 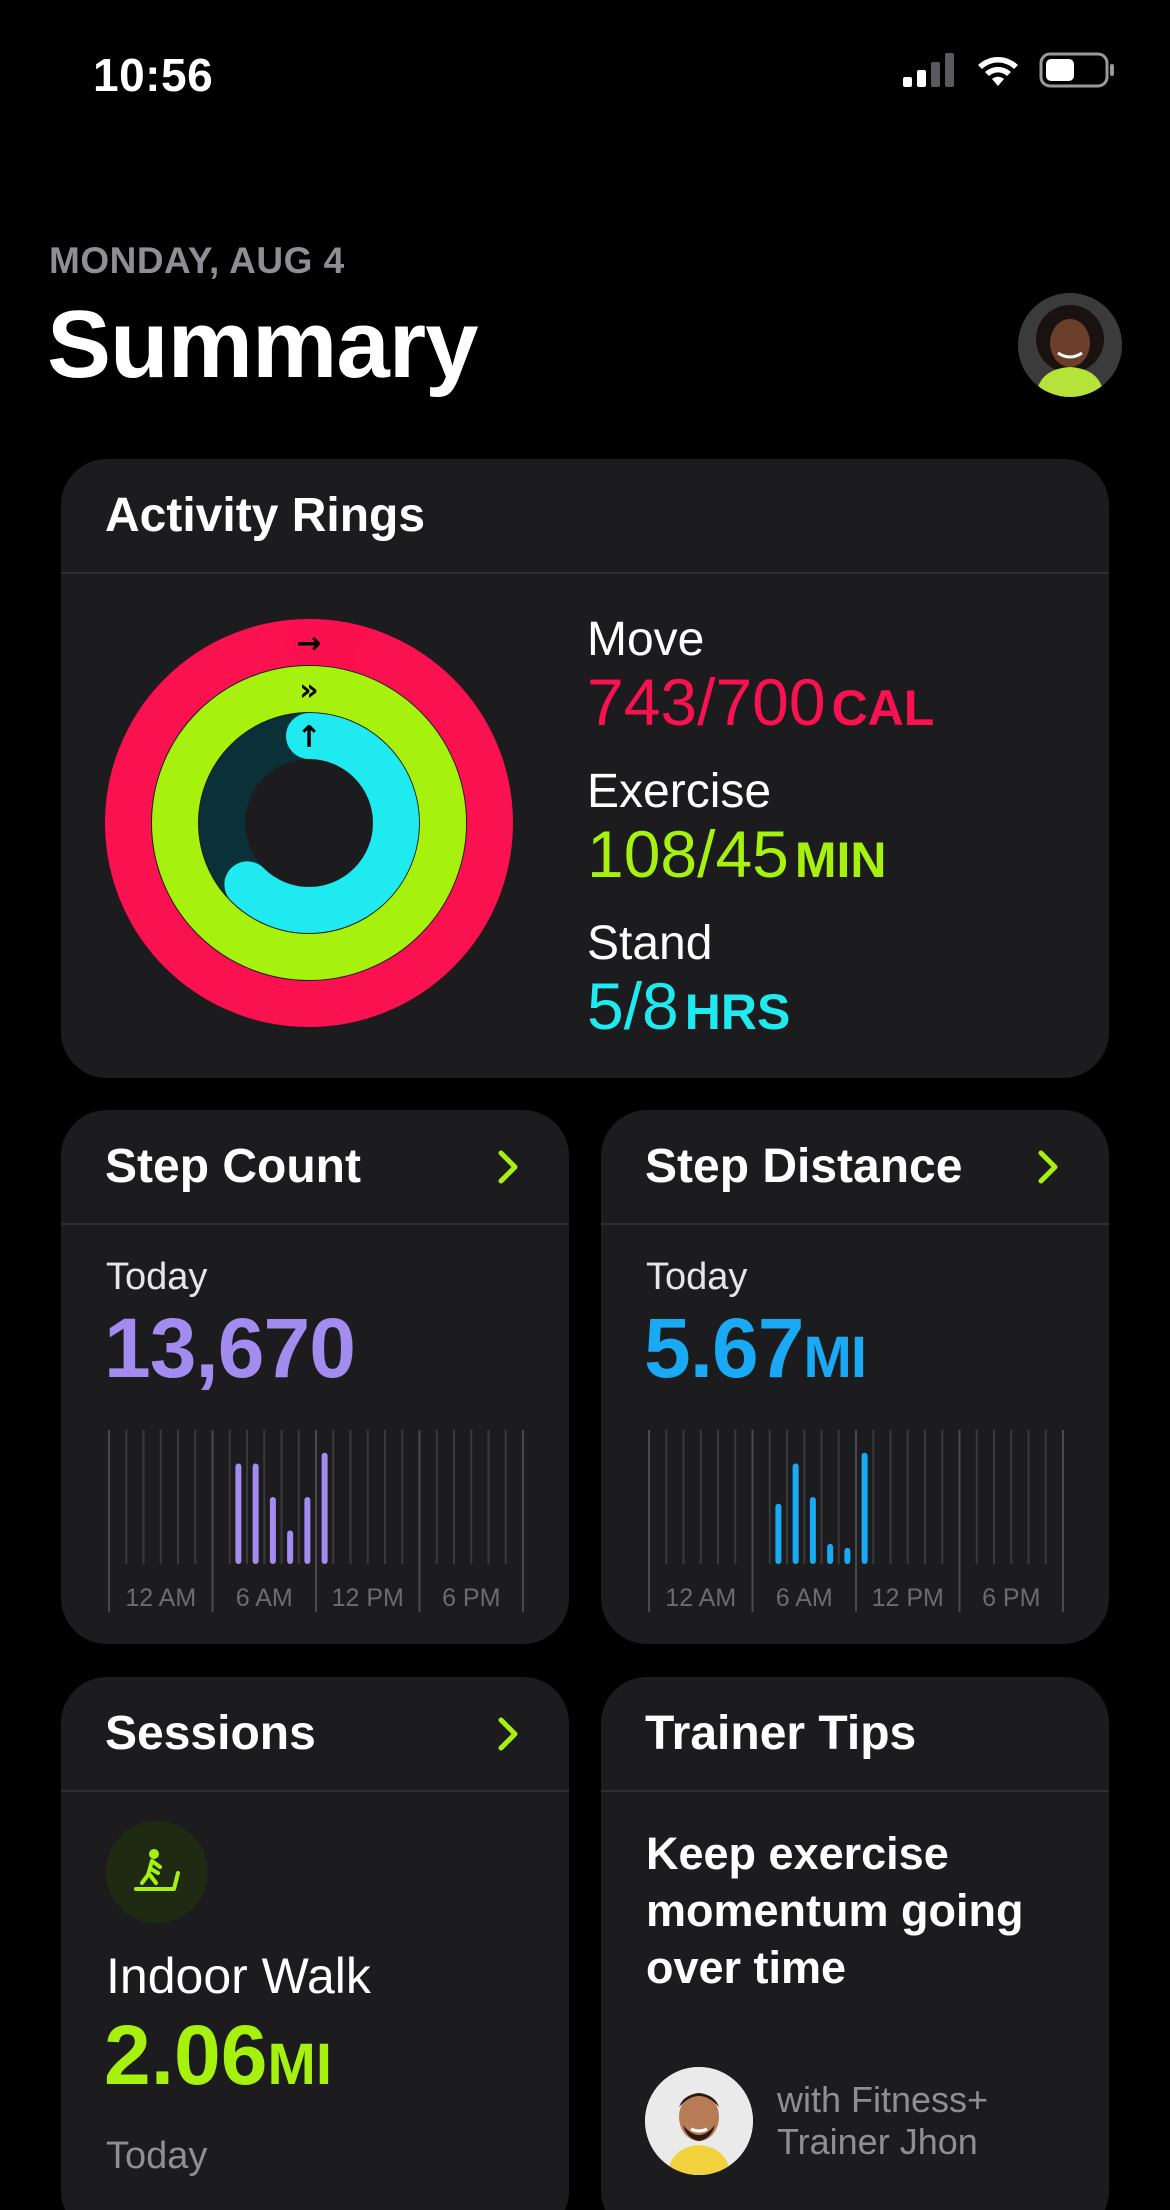 What do you see at coordinates (316, 1521) in the screenshot?
I see `step-count-chart: 12 AM 6 AM 12 PM 6 PM` at bounding box center [316, 1521].